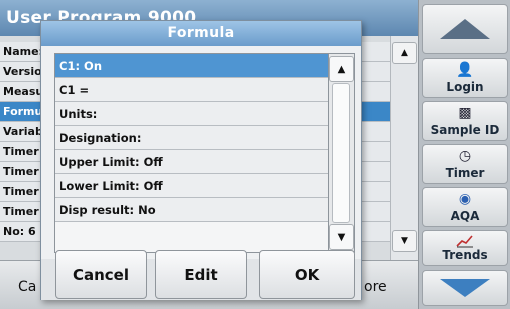 This screenshot has width=510, height=309. I want to click on scroll-thumb, so click(341, 153).